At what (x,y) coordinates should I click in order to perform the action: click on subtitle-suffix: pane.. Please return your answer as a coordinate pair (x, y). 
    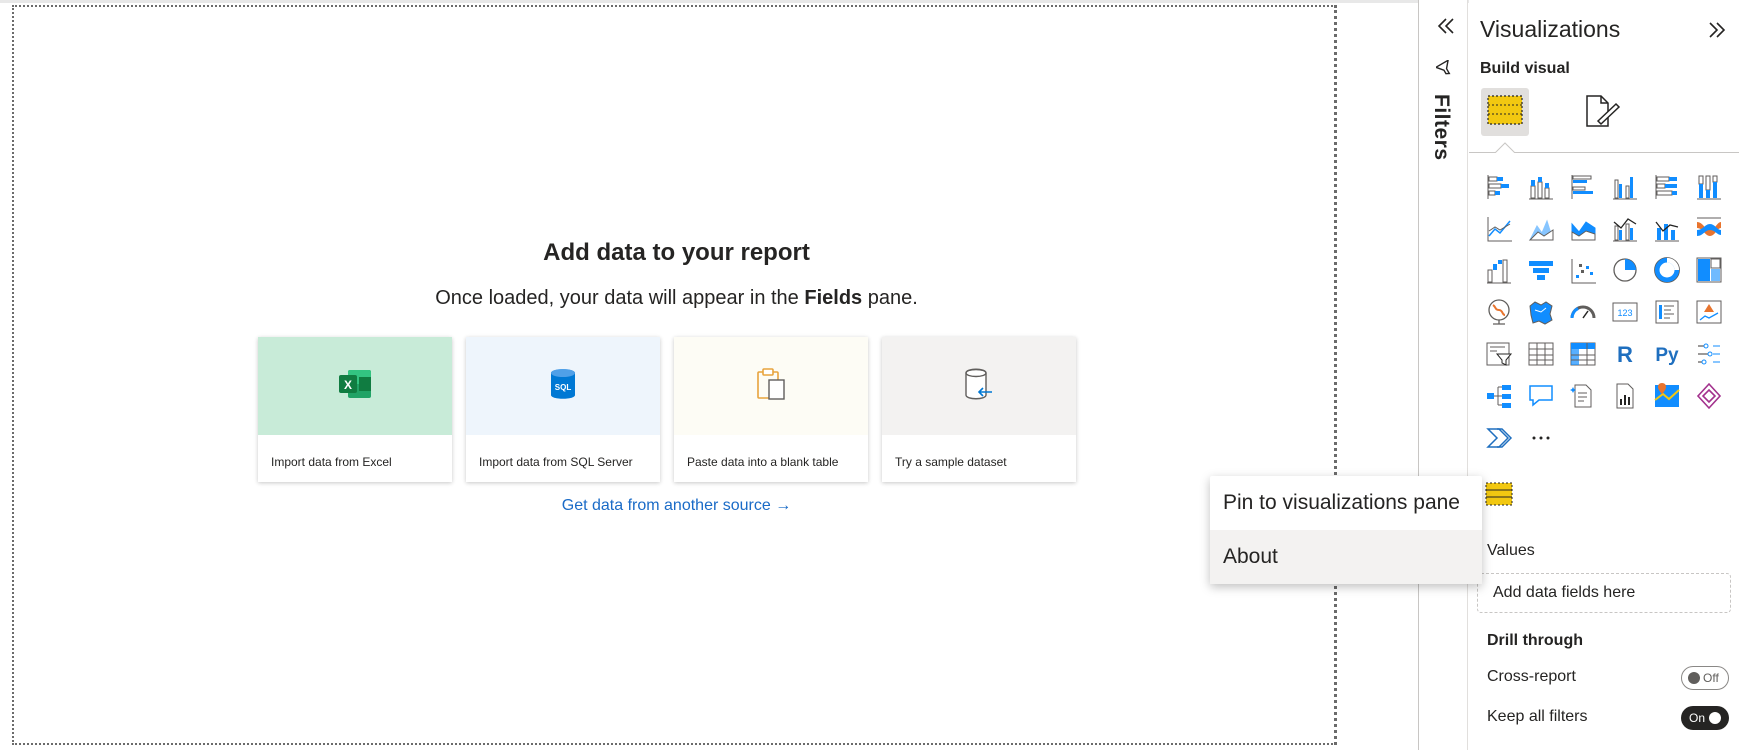
    Looking at the image, I should click on (890, 298).